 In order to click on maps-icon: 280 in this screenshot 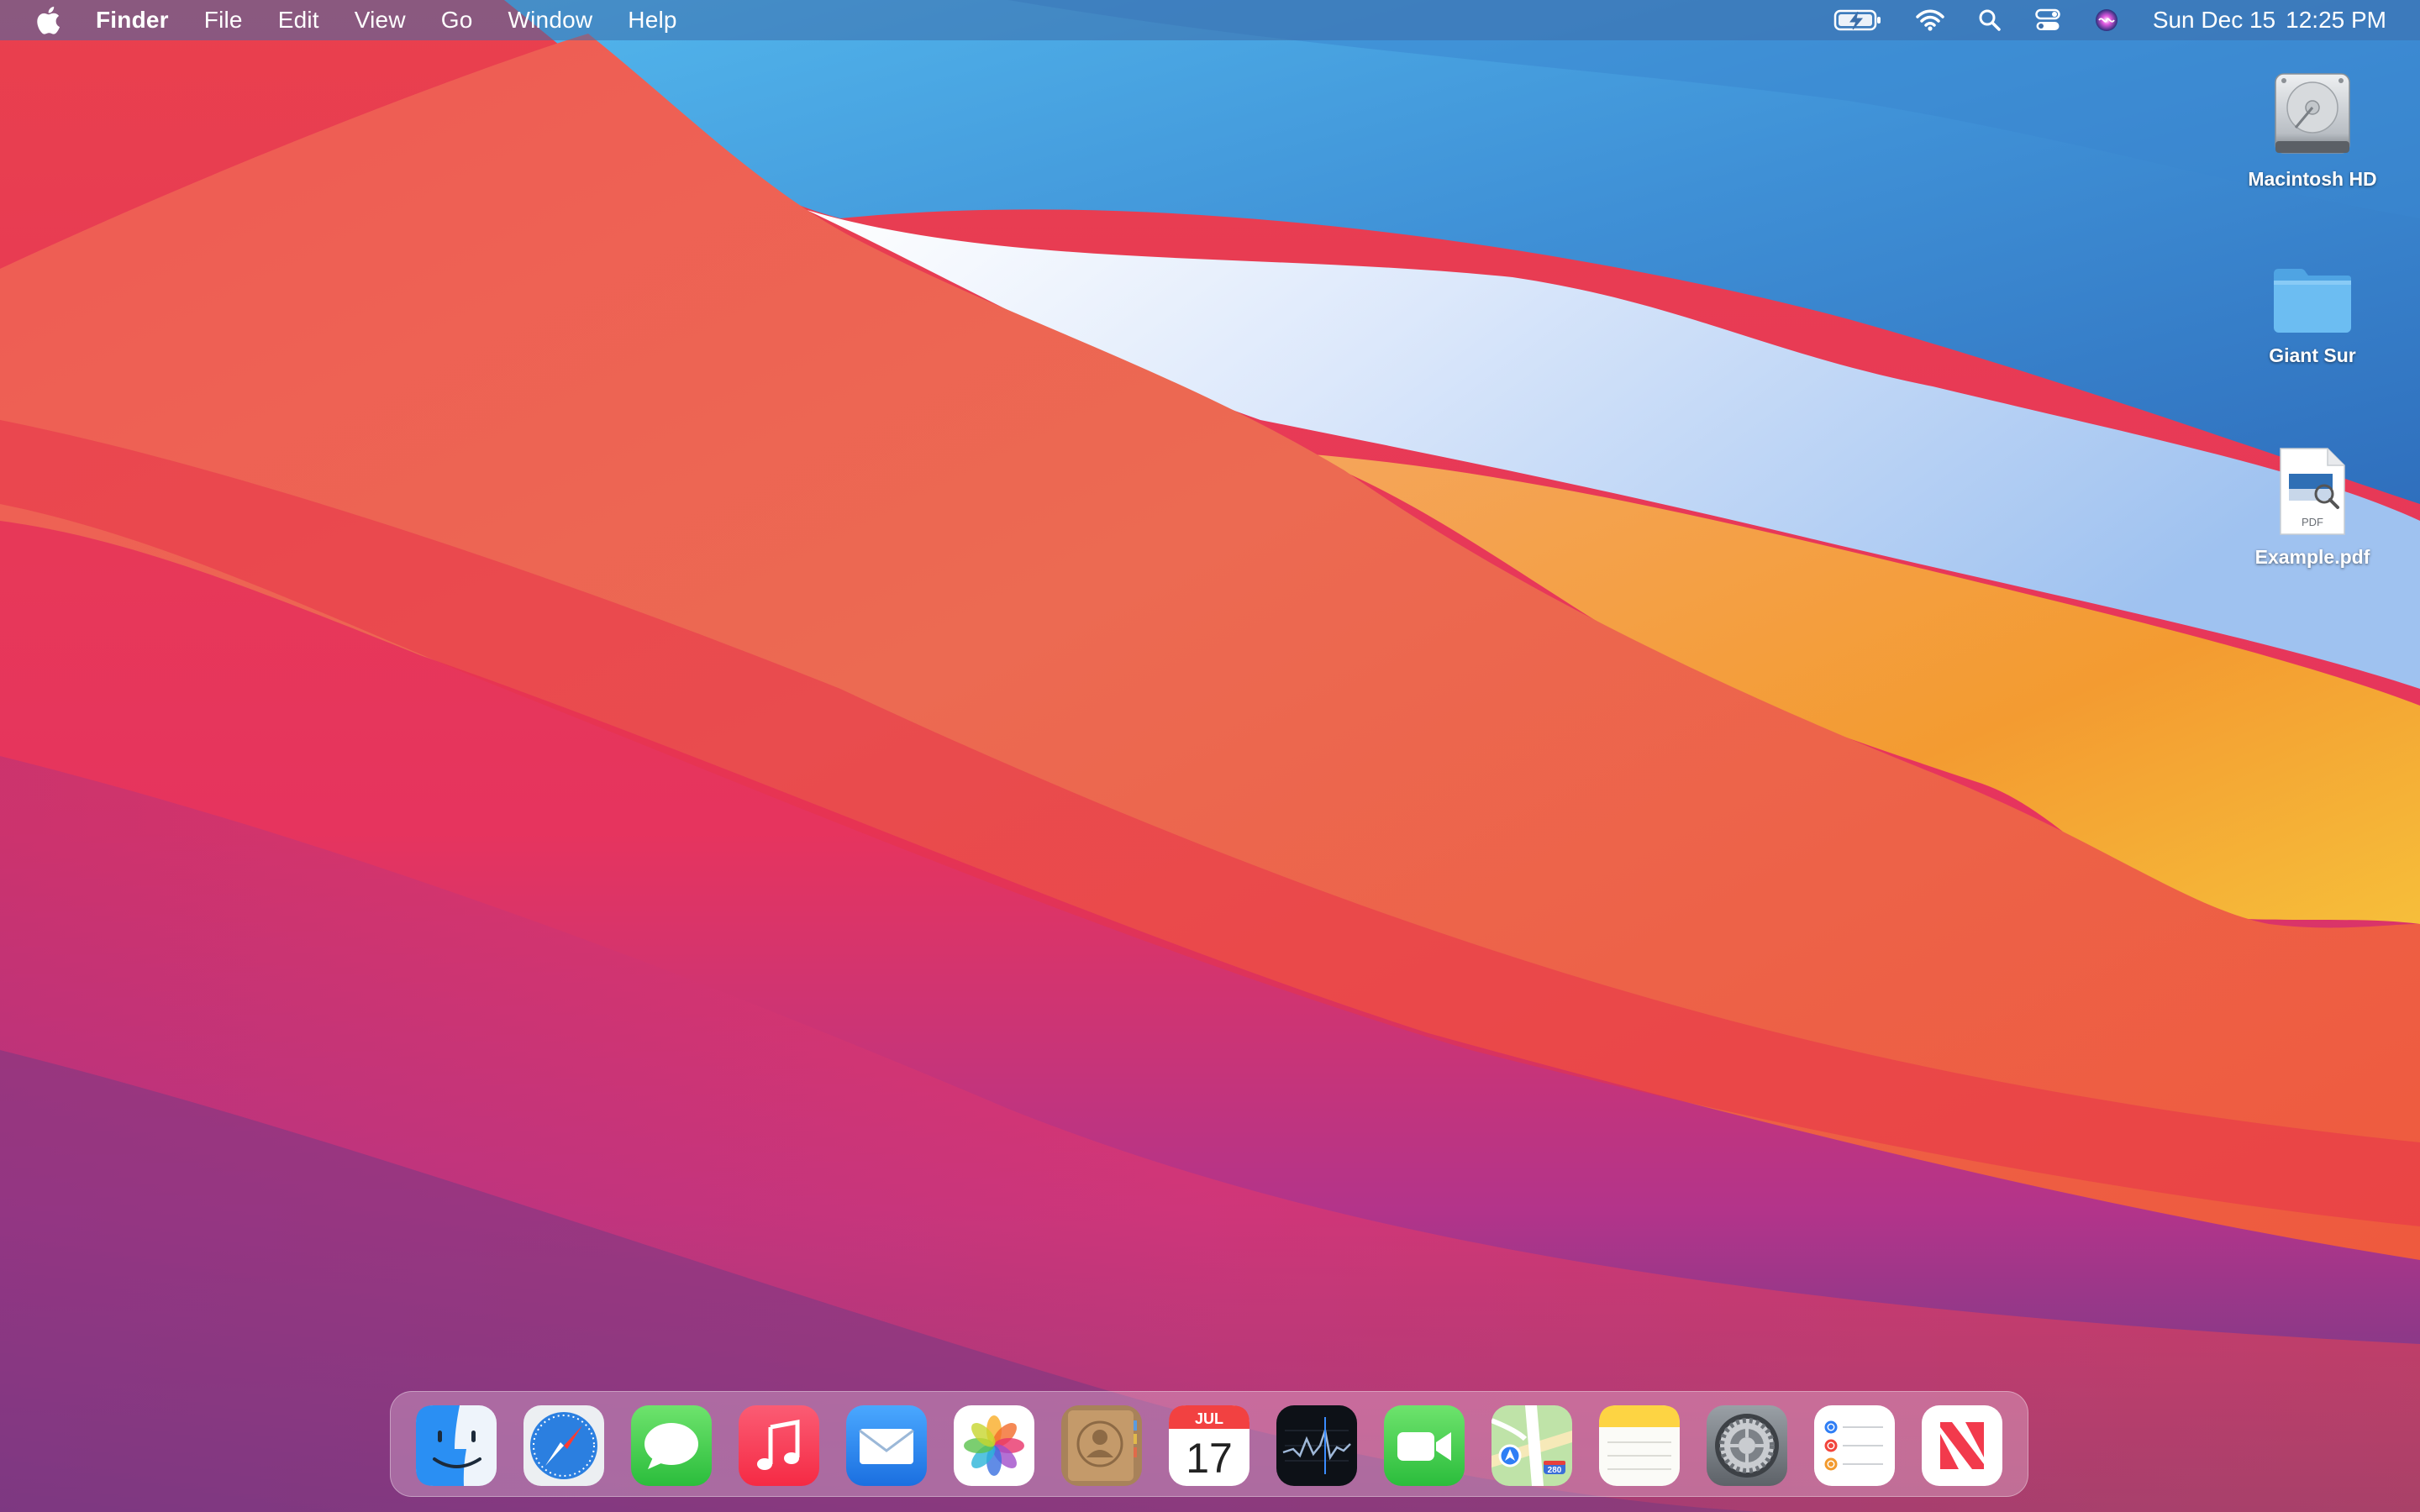, I will do `click(1531, 1445)`.